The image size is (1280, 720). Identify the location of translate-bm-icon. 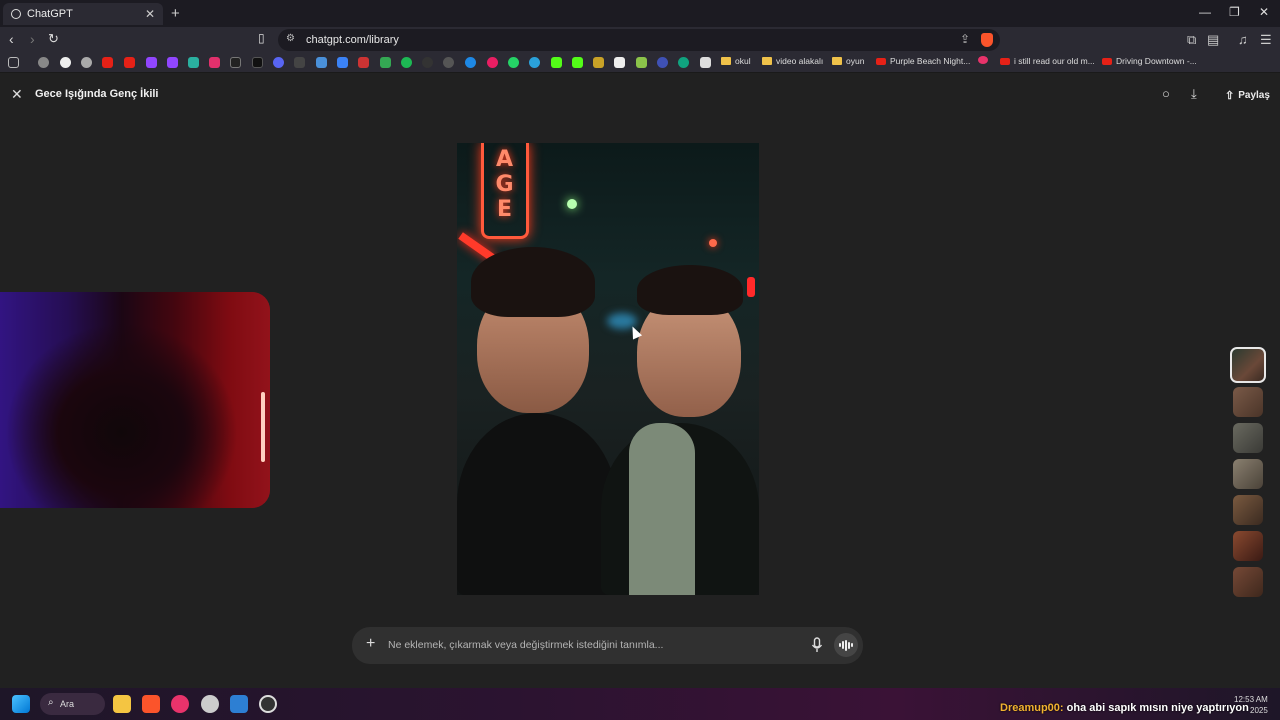
(342, 62).